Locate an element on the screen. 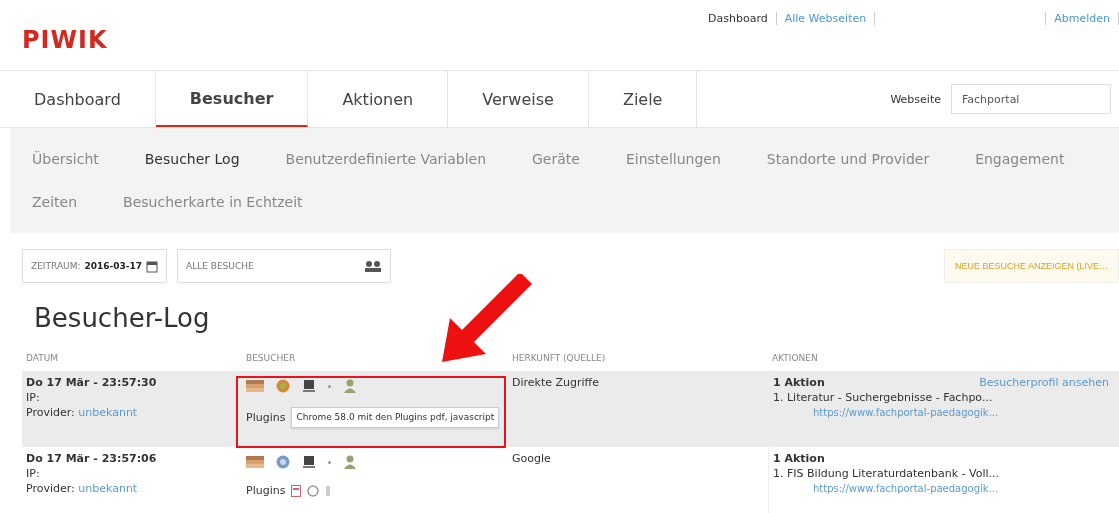 The image size is (1119, 513). header-link: Abmelden is located at coordinates (1082, 18).